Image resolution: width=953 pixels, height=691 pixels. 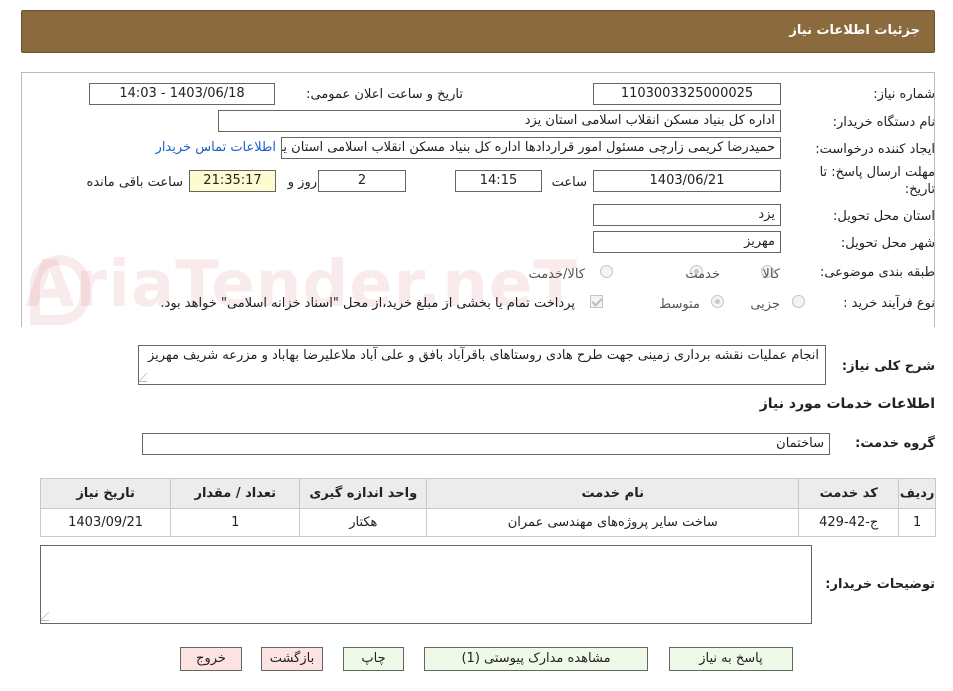 What do you see at coordinates (687, 242) in the screenshot?
I see `city-field: مهریز` at bounding box center [687, 242].